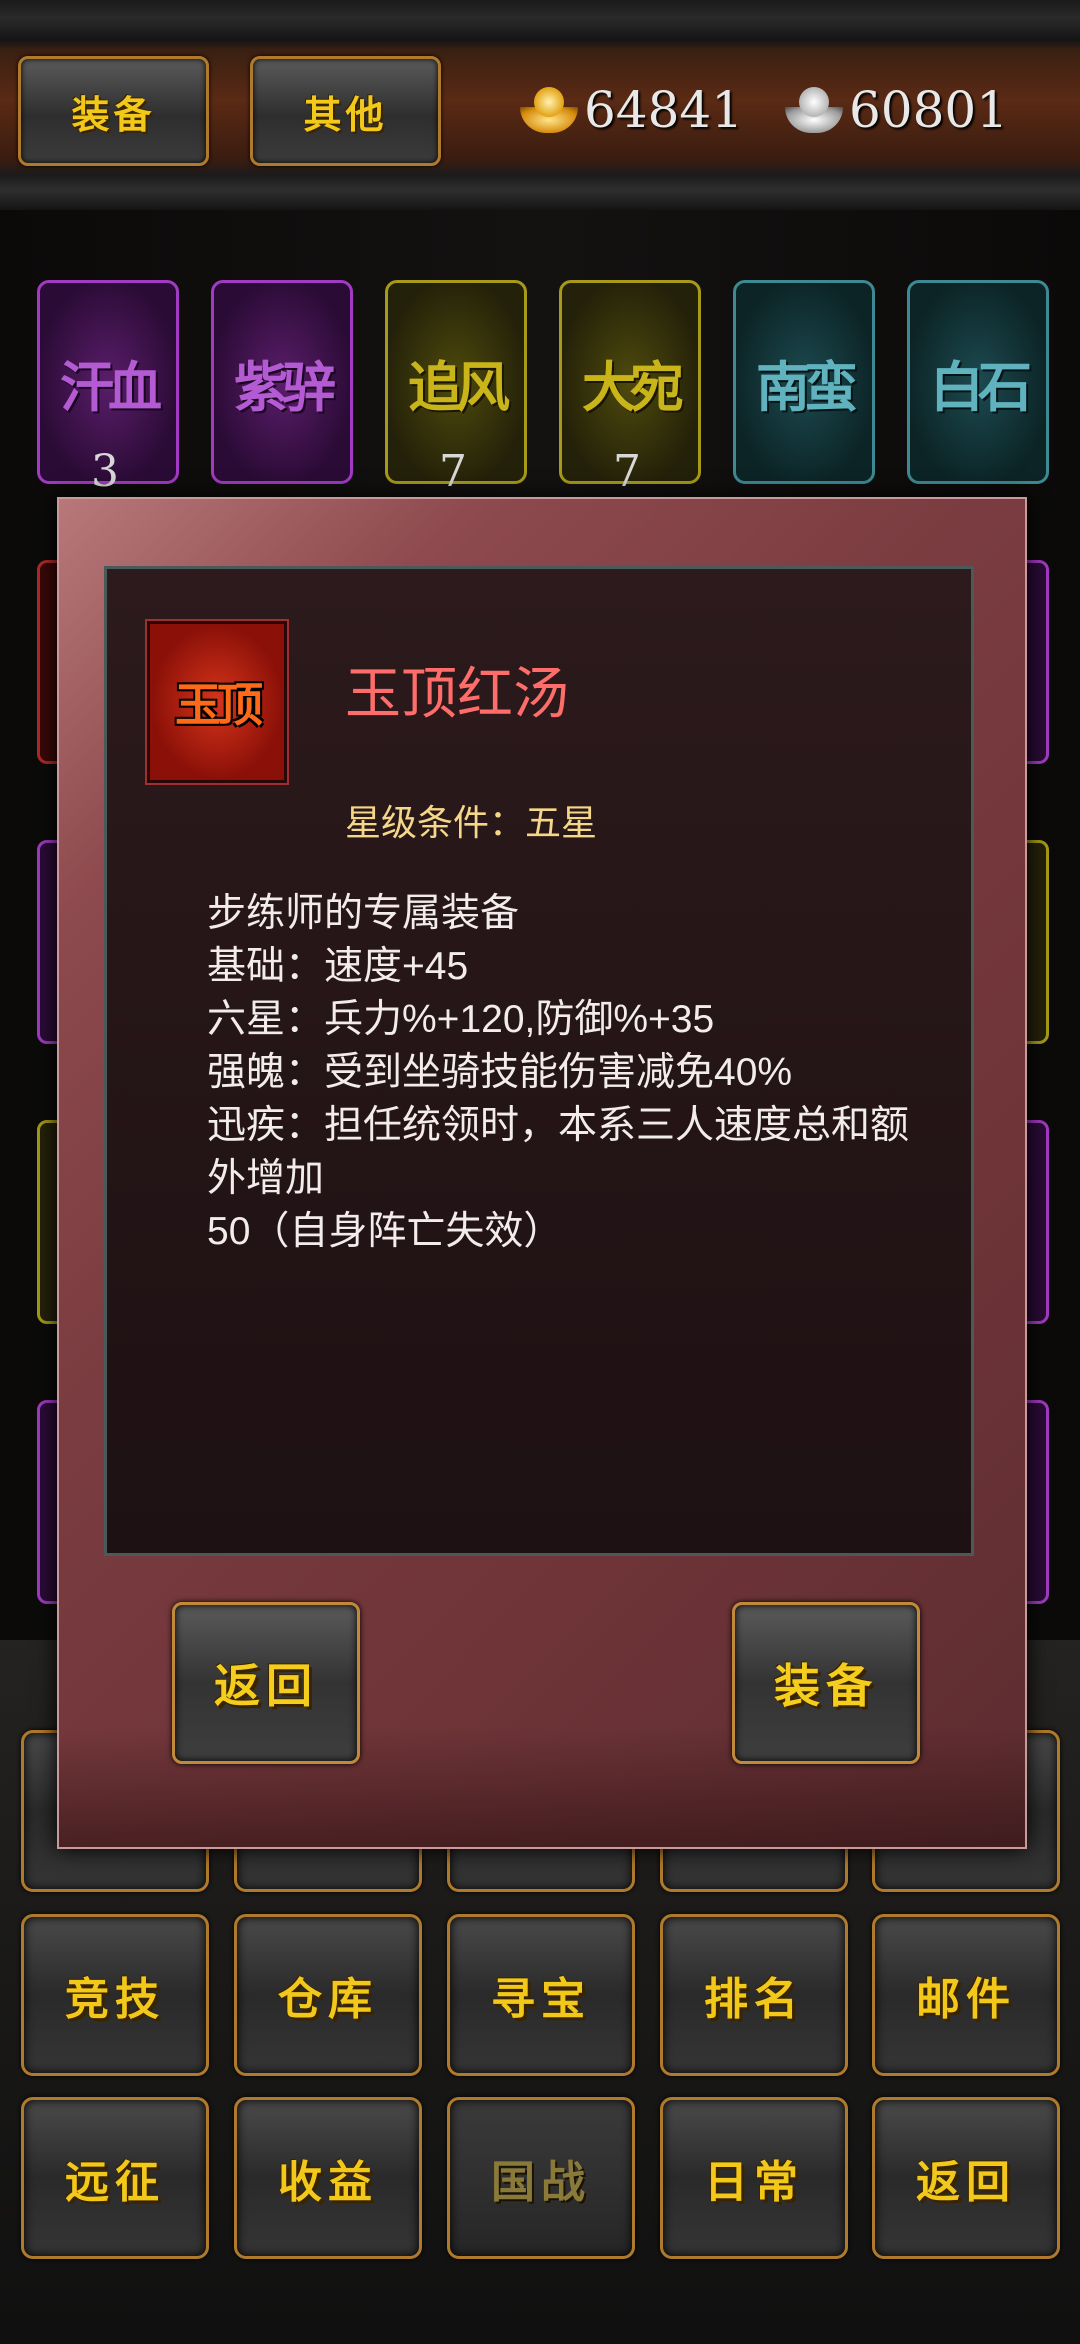 This screenshot has width=1080, height=2344. What do you see at coordinates (105, 471) in the screenshot?
I see `horse-count: 3` at bounding box center [105, 471].